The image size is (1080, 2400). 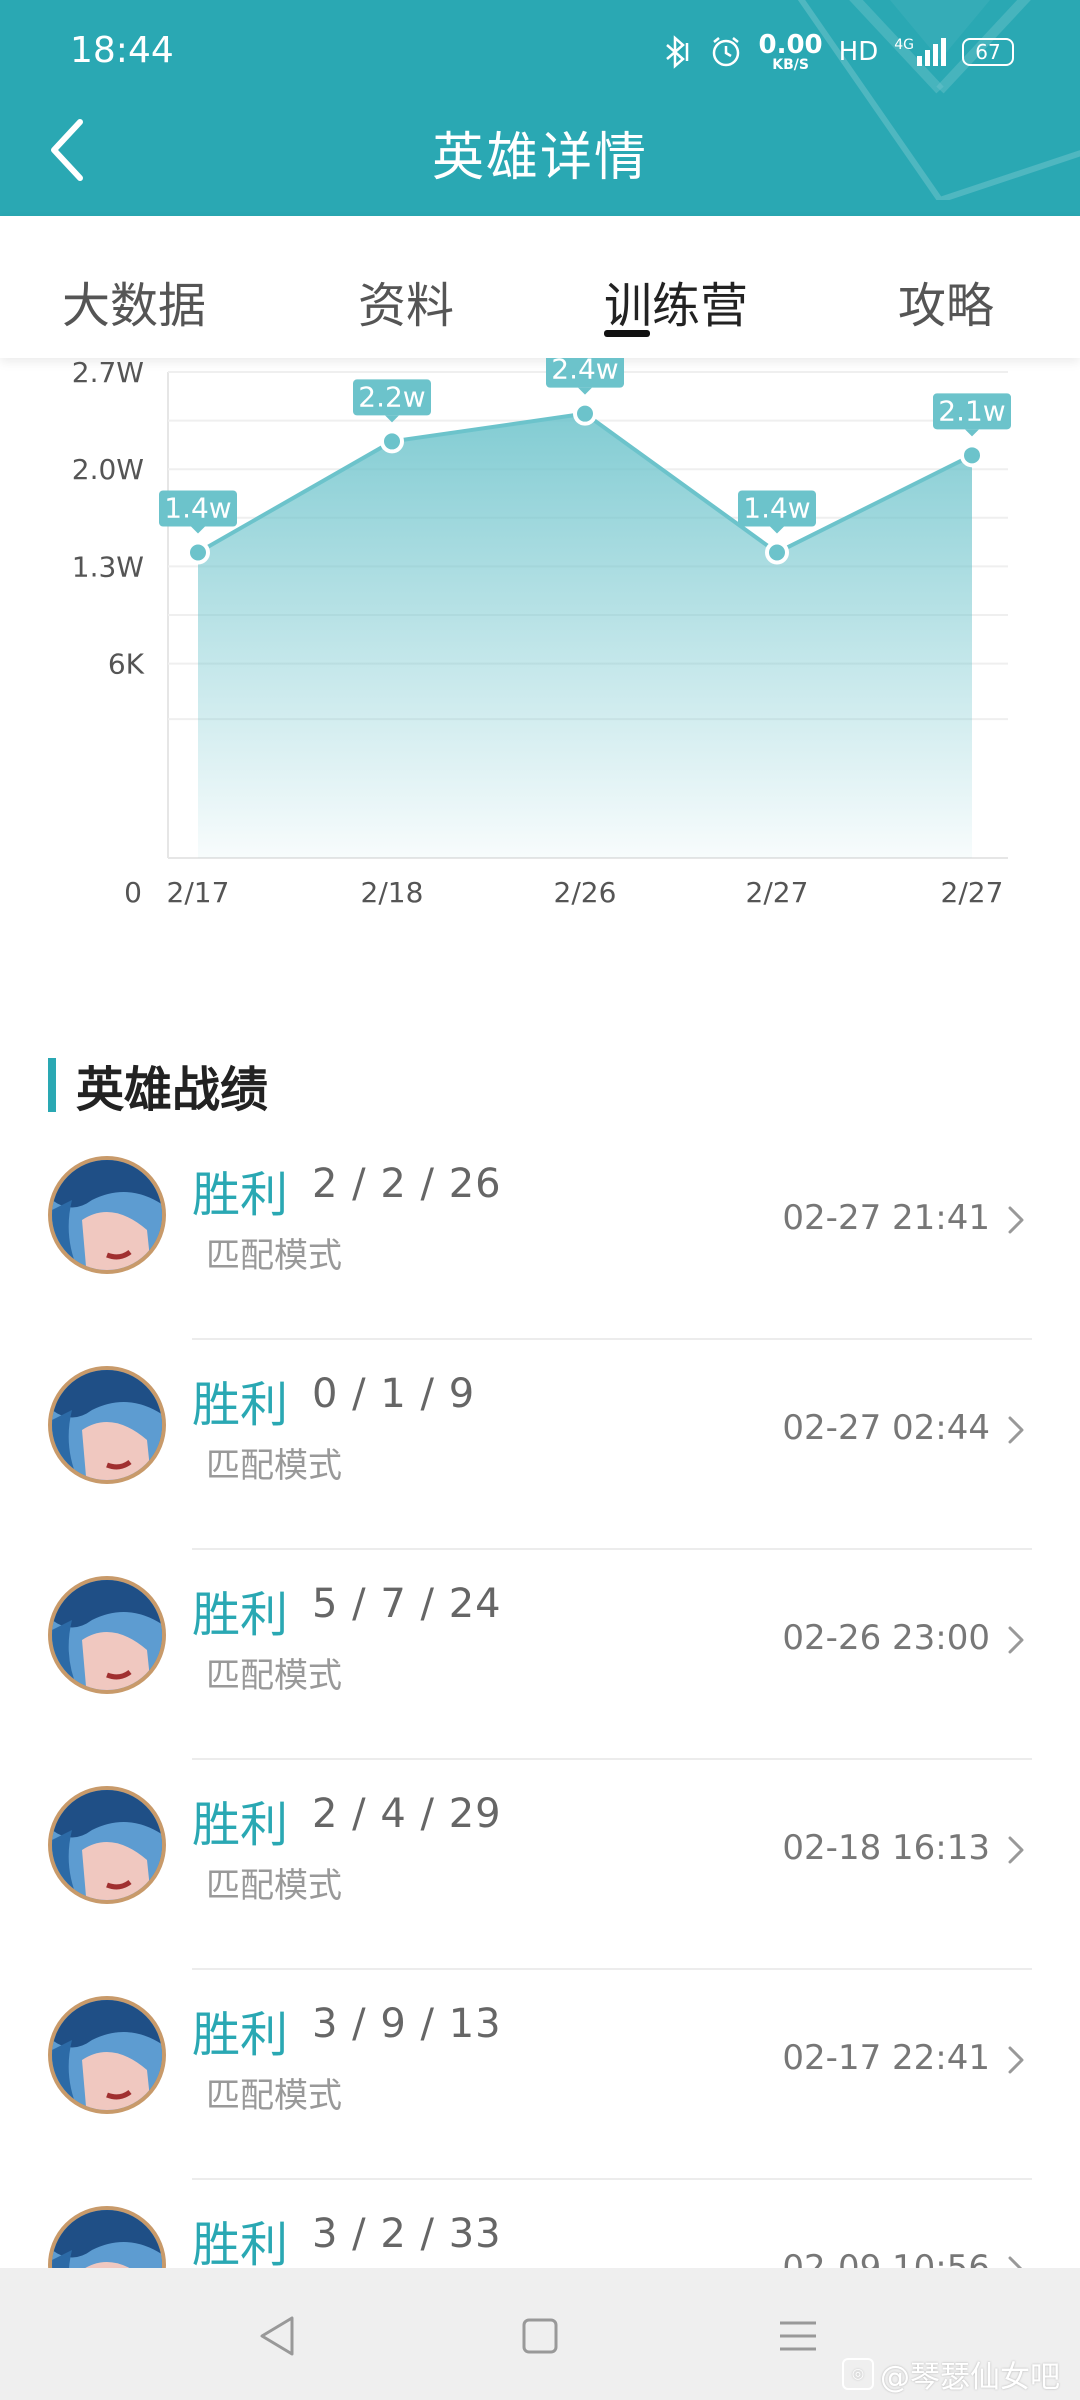 I want to click on battery-icon: 67, so click(x=988, y=52).